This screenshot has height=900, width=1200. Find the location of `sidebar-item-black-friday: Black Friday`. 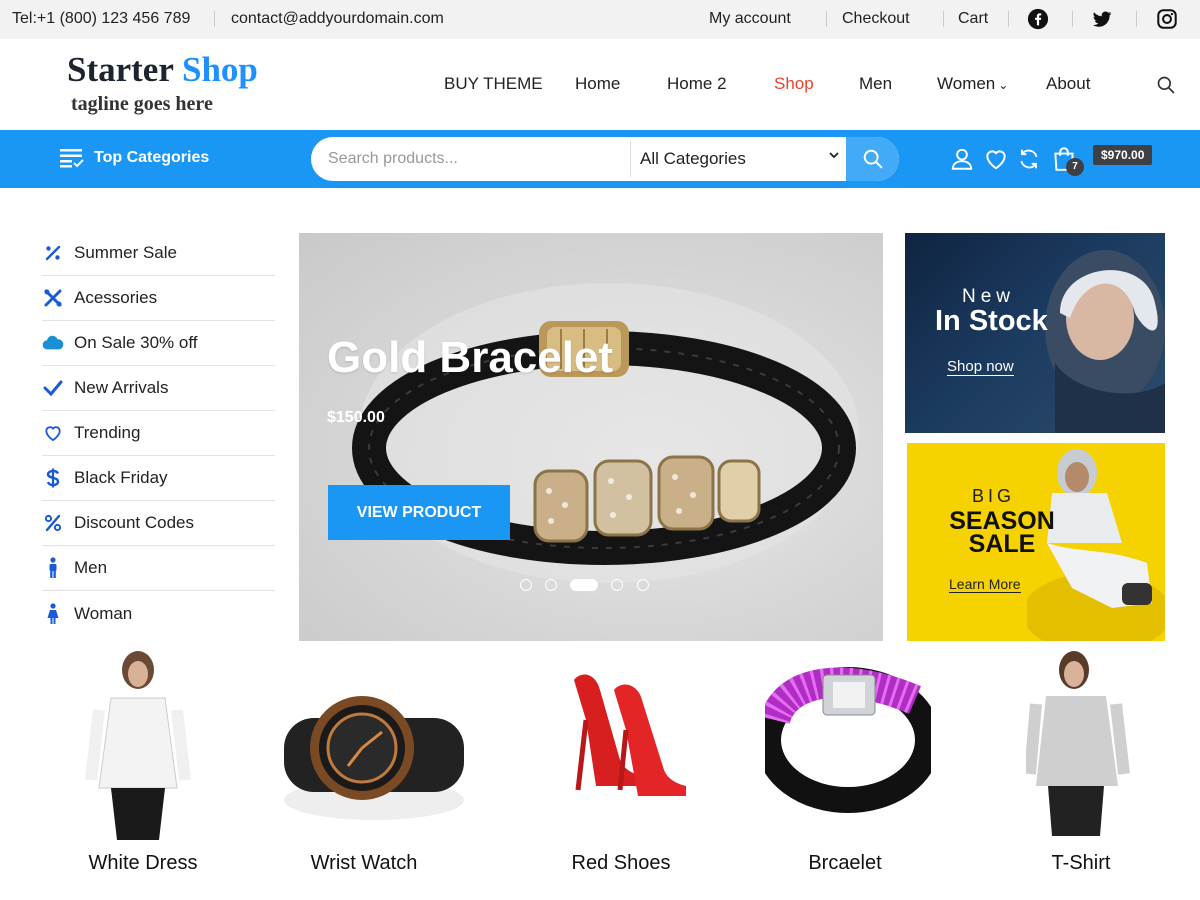

sidebar-item-black-friday: Black Friday is located at coordinates (158, 478).